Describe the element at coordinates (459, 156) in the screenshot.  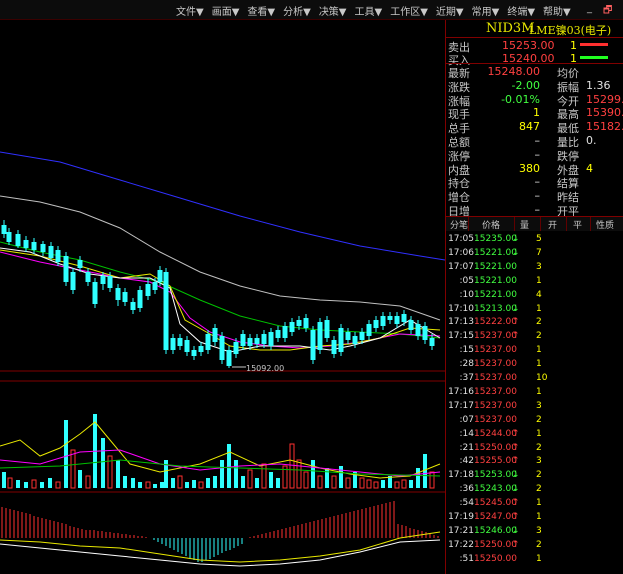
I see `quote-label: 涨停` at that location.